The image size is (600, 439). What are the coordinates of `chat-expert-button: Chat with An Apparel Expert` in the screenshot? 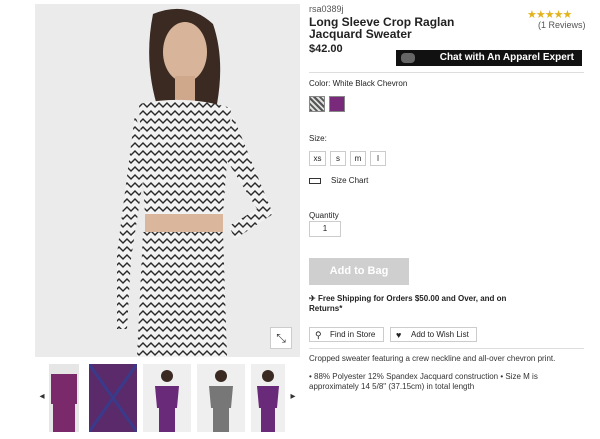 It's located at (489, 58).